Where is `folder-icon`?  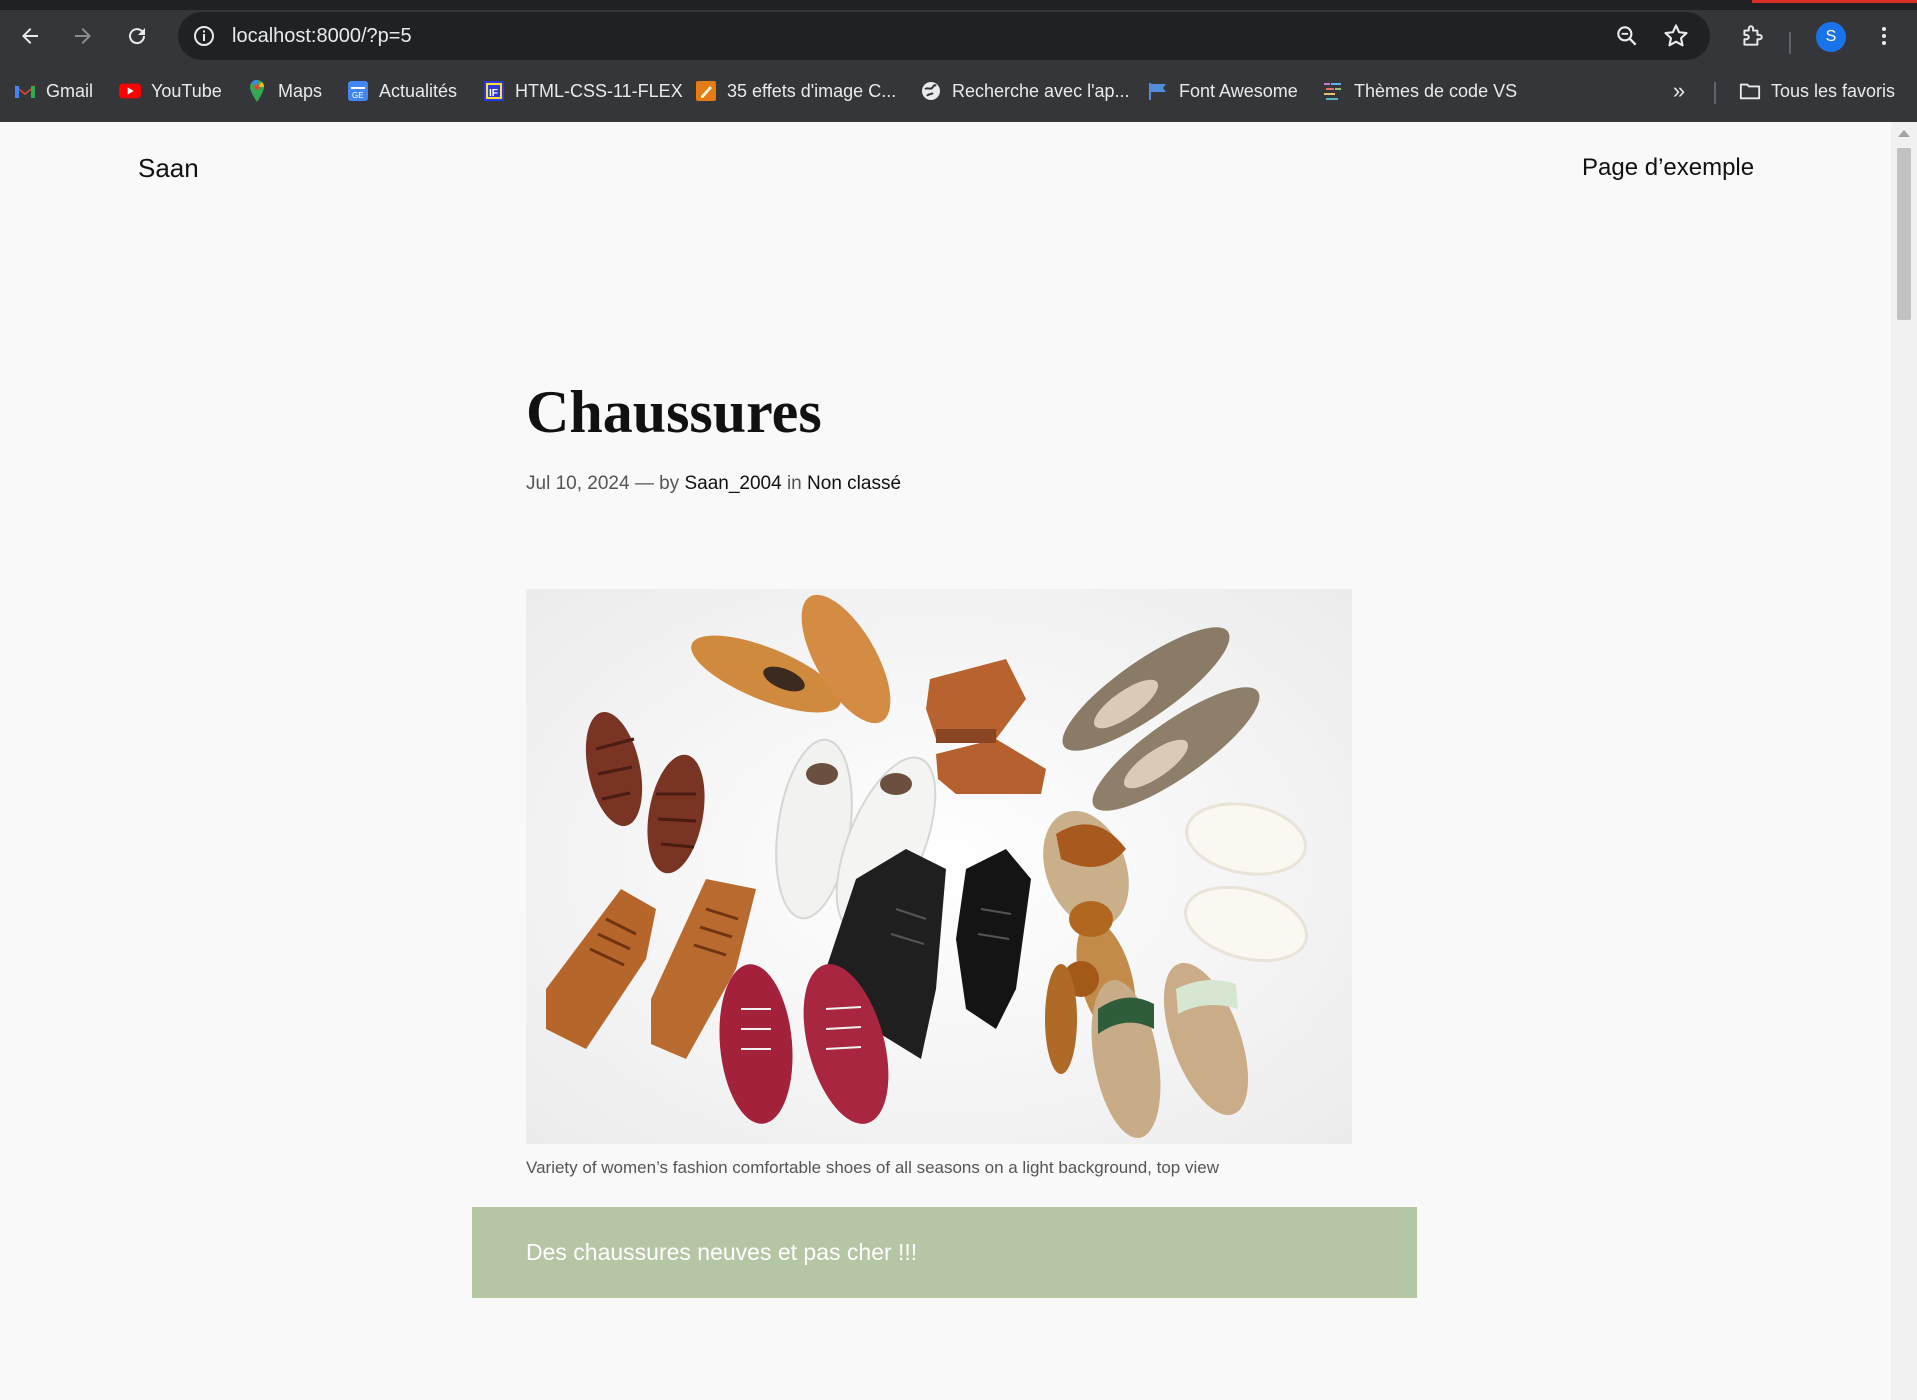 folder-icon is located at coordinates (1750, 91).